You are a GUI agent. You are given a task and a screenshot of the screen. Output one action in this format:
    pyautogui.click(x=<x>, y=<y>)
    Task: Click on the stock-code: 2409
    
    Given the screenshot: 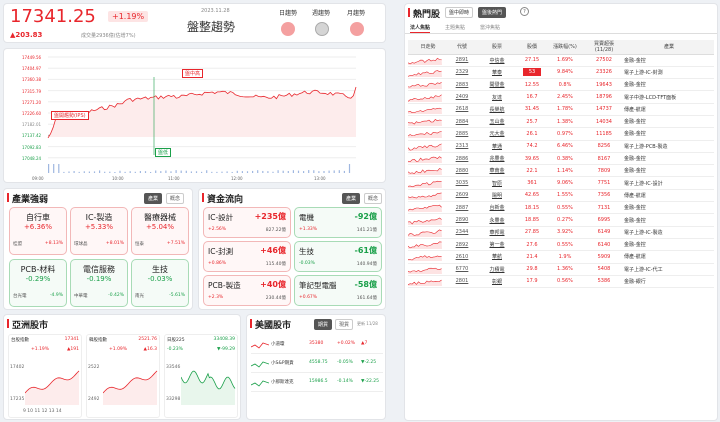 What is the action you would take?
    pyautogui.click(x=462, y=97)
    